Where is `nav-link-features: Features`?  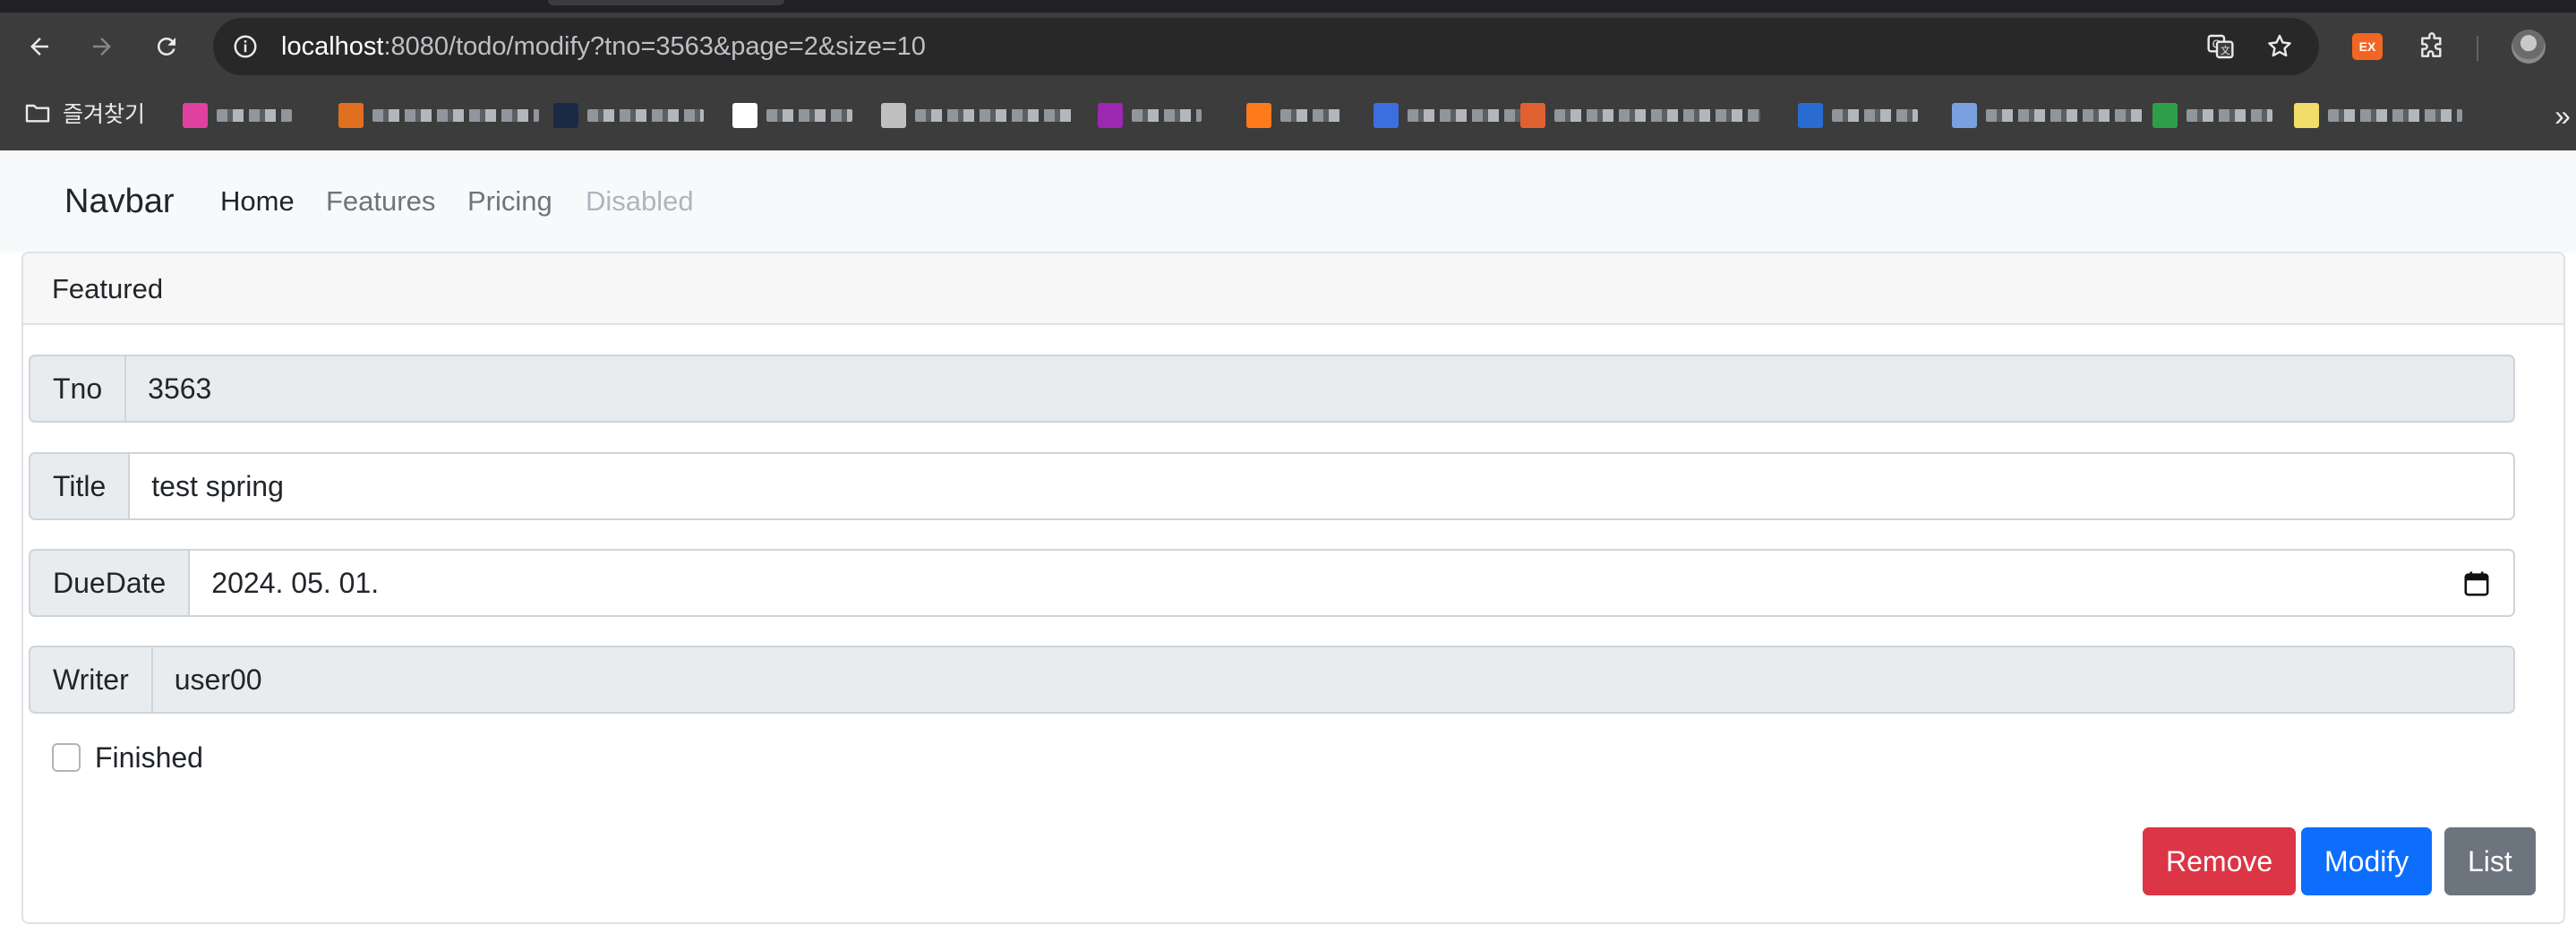 nav-link-features: Features is located at coordinates (380, 201).